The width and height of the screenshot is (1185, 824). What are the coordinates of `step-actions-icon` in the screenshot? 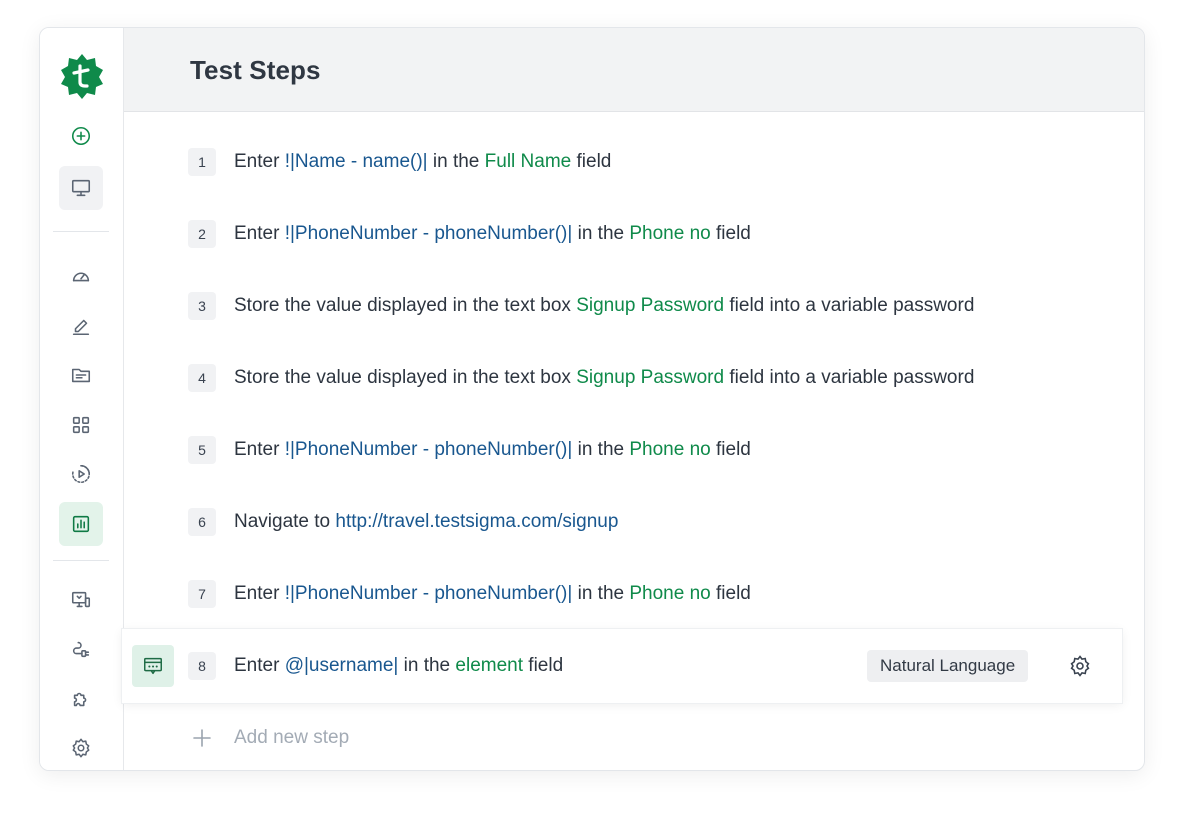 It's located at (153, 666).